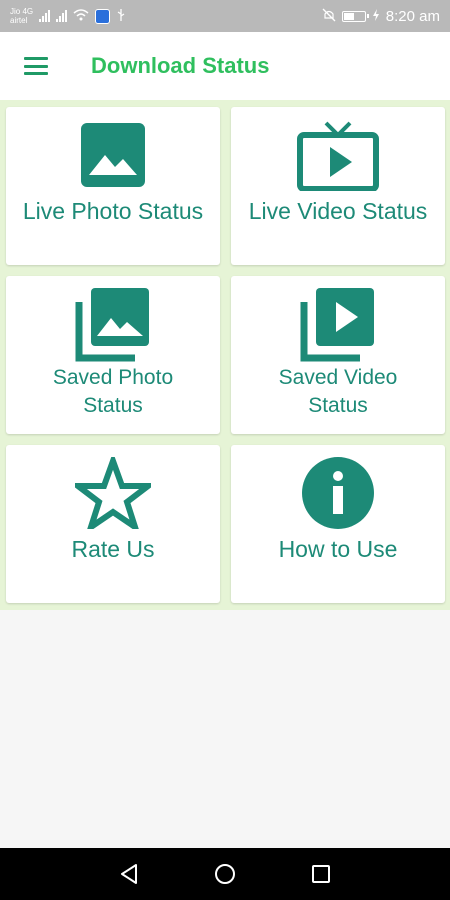  Describe the element at coordinates (412, 16) in the screenshot. I see `clock: 8:20 am` at that location.